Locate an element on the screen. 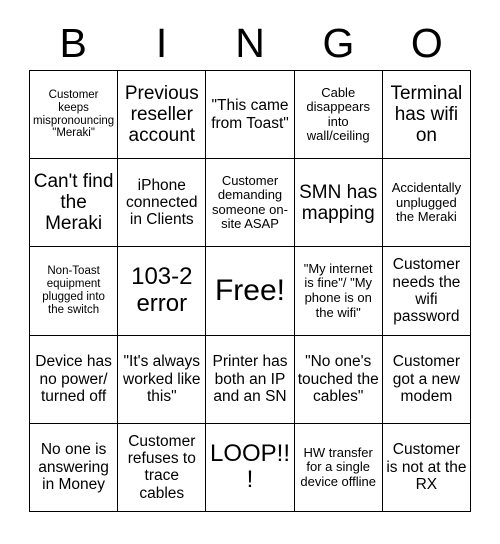 Image resolution: width=500 pixels, height=544 pixels. bingo-cell-label: "No one's touched the cables" is located at coordinates (338, 379).